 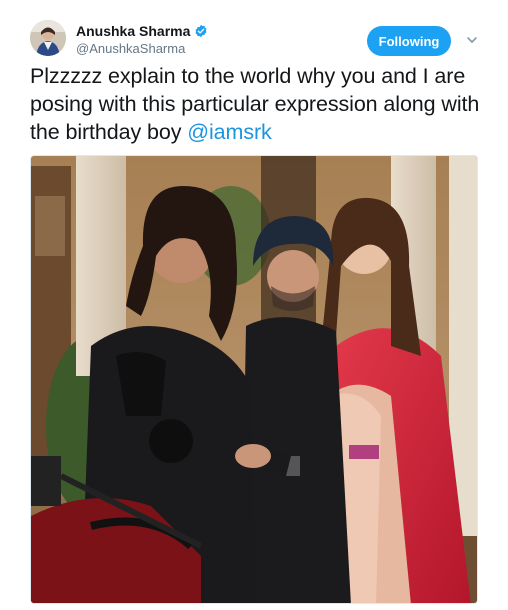 I want to click on avatar-image, so click(x=48, y=38).